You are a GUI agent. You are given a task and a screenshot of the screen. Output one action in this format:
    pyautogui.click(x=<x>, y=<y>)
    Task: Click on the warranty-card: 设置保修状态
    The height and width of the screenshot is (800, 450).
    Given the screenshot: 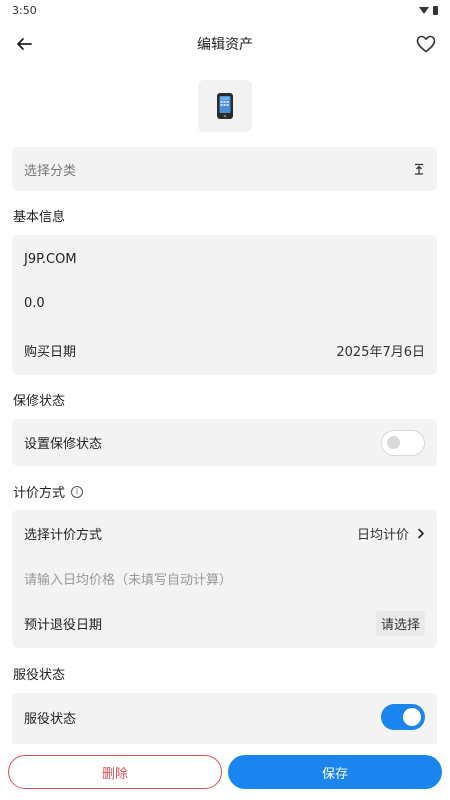 What is the action you would take?
    pyautogui.click(x=224, y=442)
    